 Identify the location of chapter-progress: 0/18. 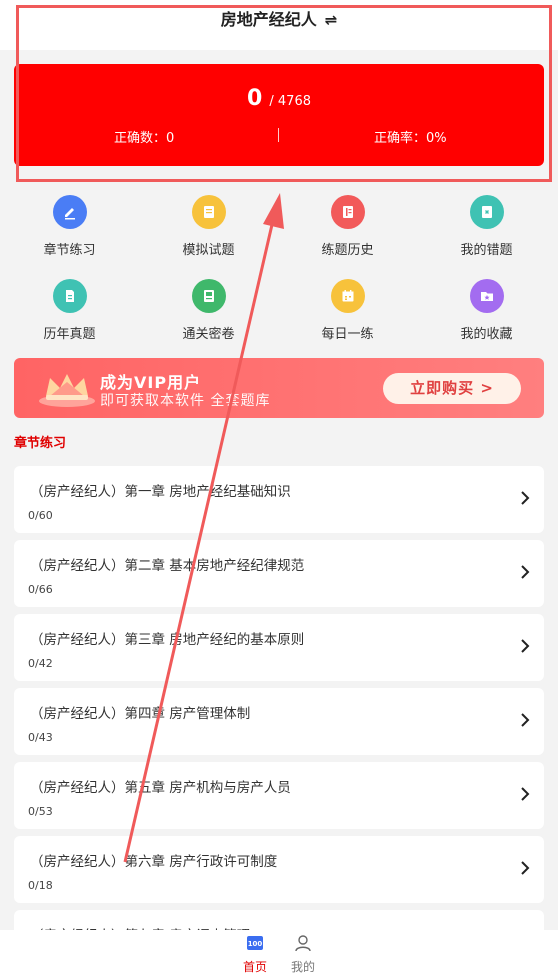
(40, 885).